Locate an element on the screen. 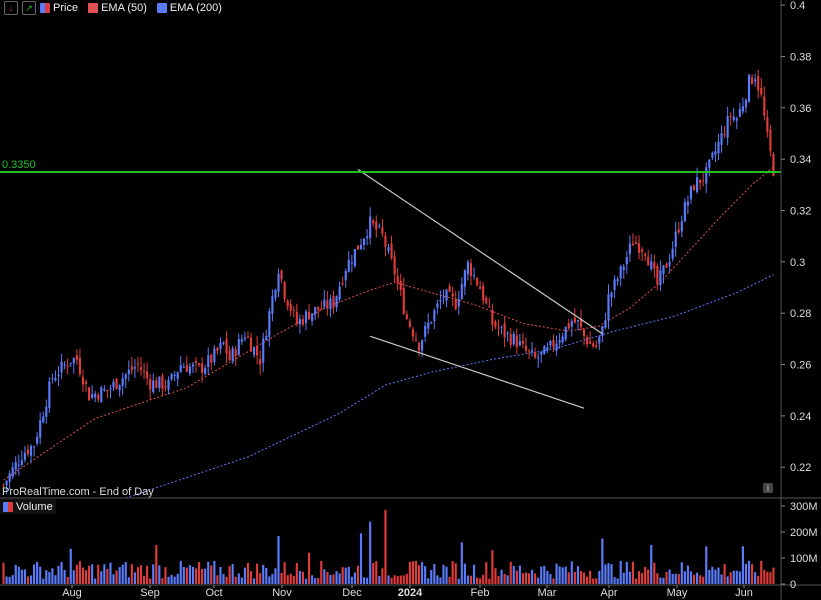 The width and height of the screenshot is (821, 600). source-label: ProRealTime.com - End of Day is located at coordinates (78, 492).